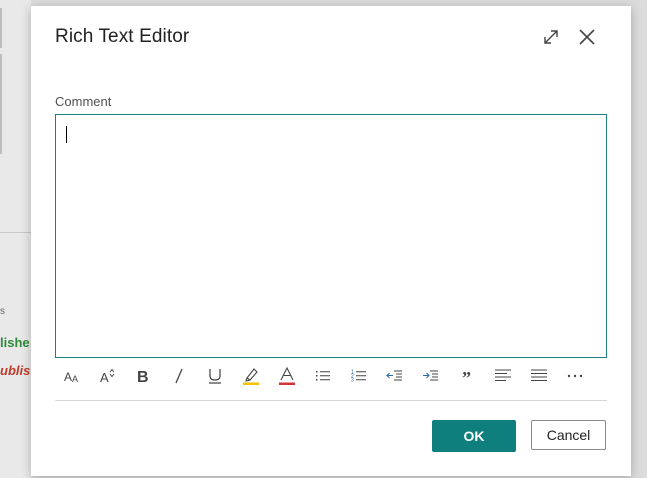 Image resolution: width=647 pixels, height=478 pixels. I want to click on background-status-unpublished: ublis, so click(15, 370).